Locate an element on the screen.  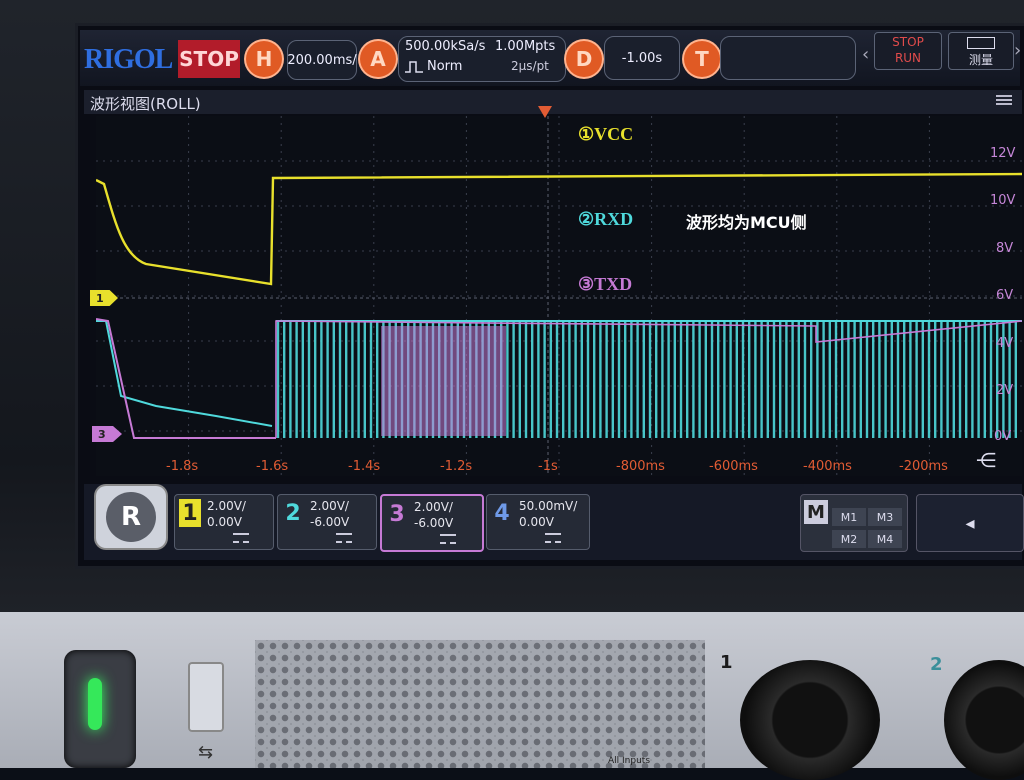
trigger-edge-icon is located at coordinates (414, 67).